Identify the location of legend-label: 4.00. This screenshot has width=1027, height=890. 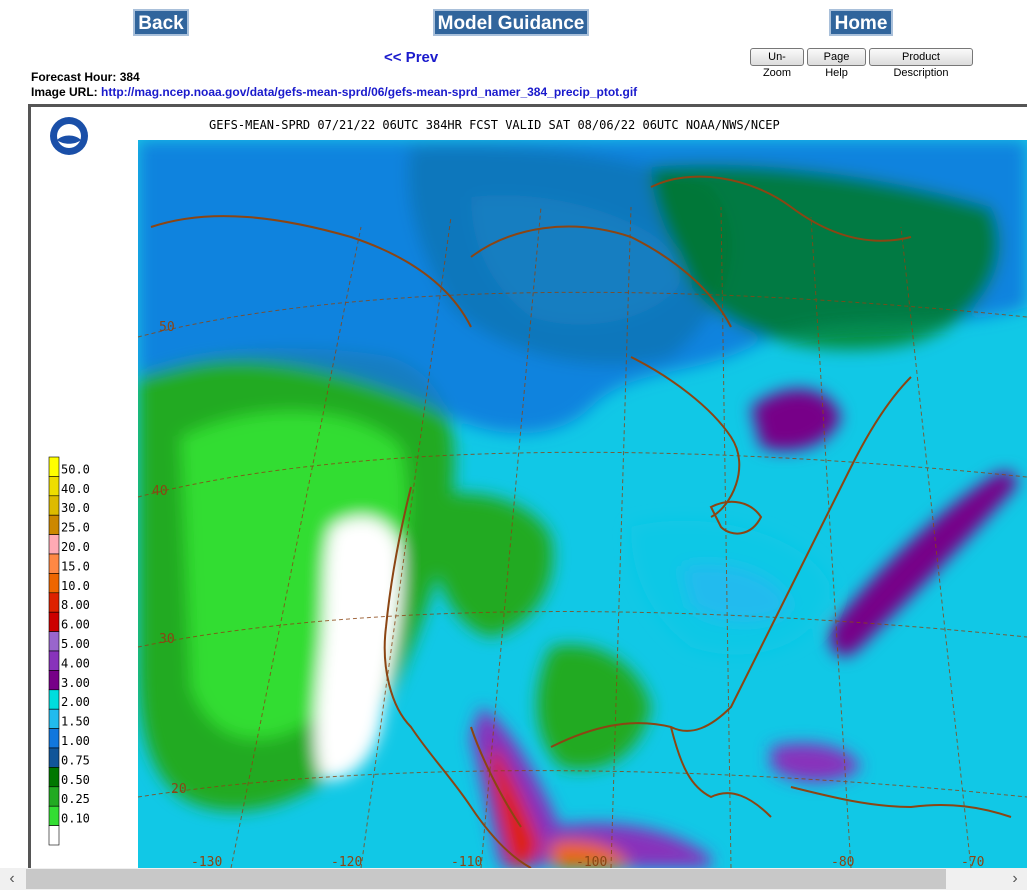
(75, 663).